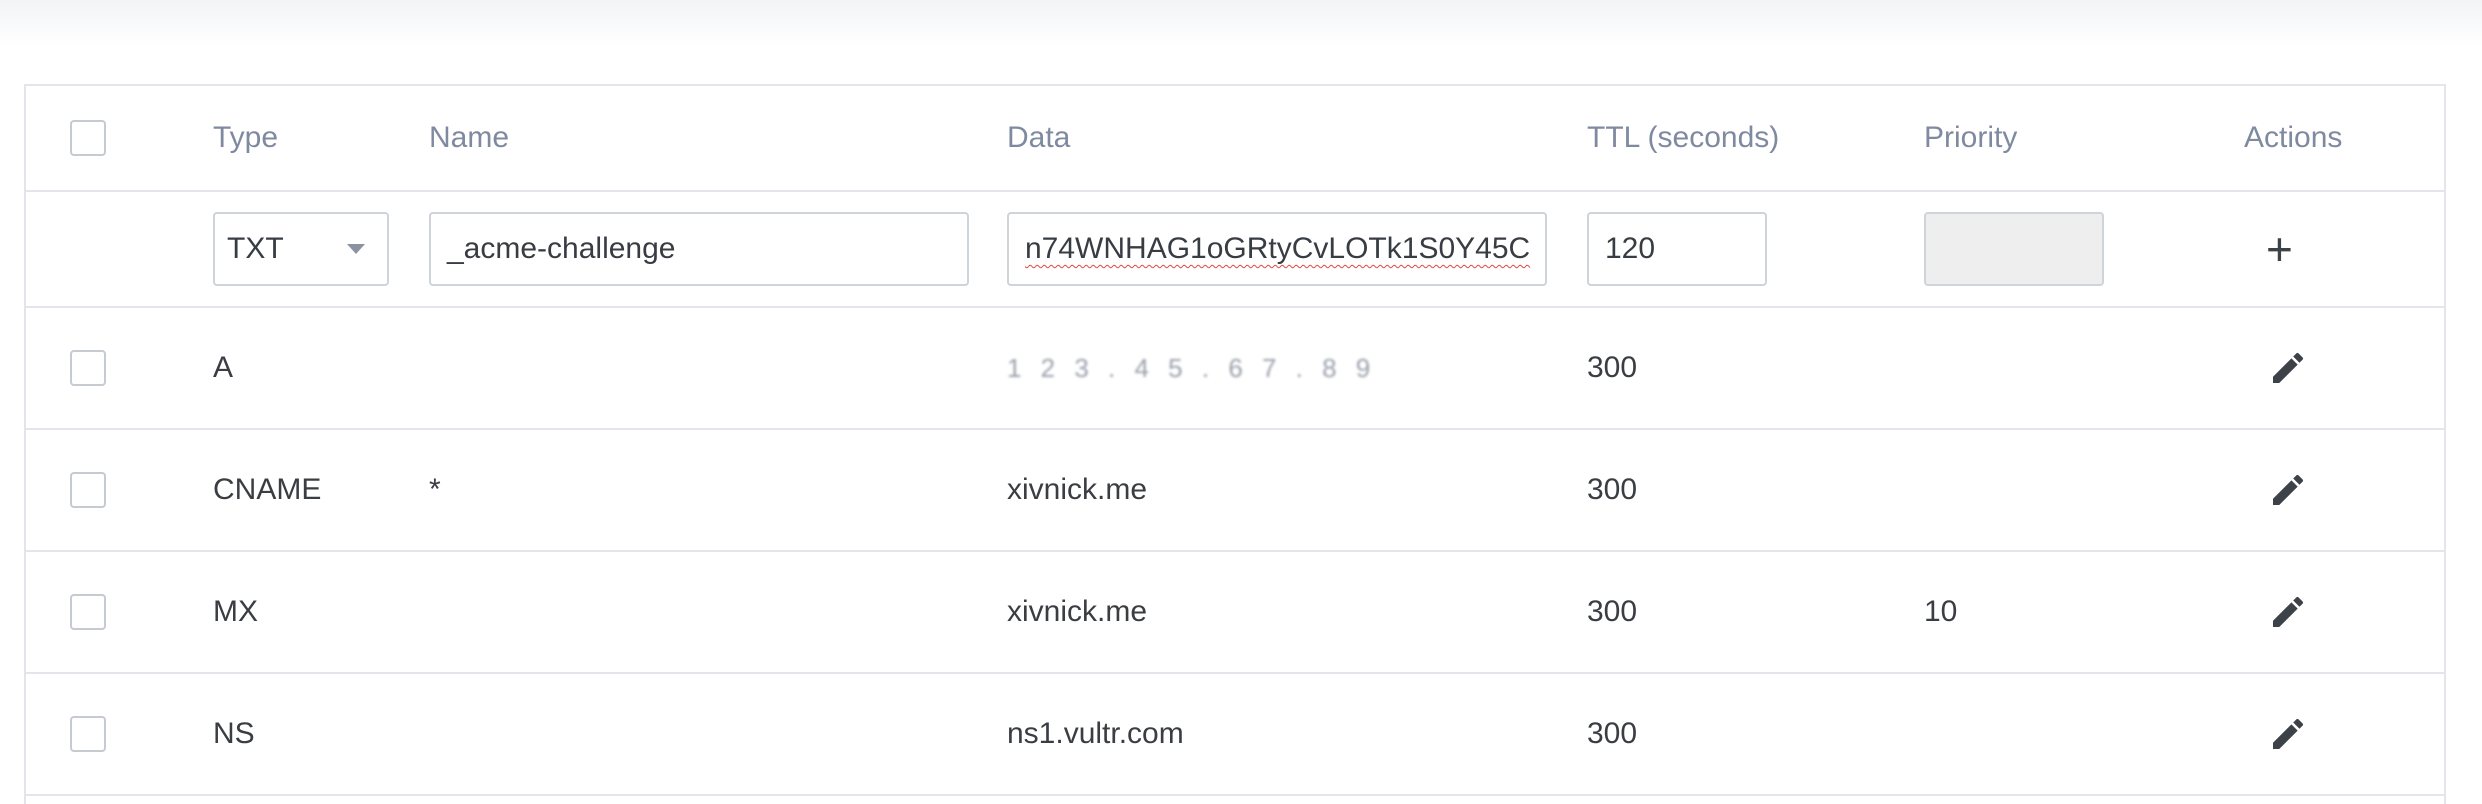 This screenshot has height=804, width=2482. I want to click on record-name-input: _acme-challenge, so click(699, 249).